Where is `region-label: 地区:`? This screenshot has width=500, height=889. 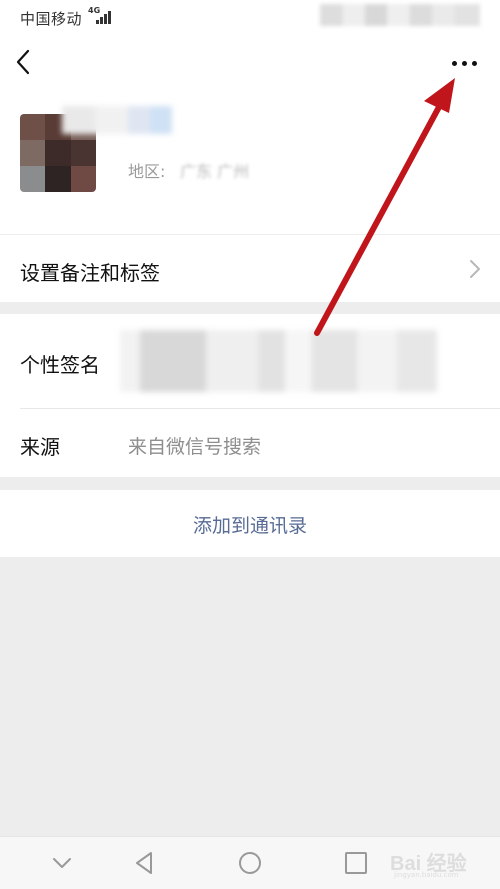
region-label: 地区: is located at coordinates (147, 171).